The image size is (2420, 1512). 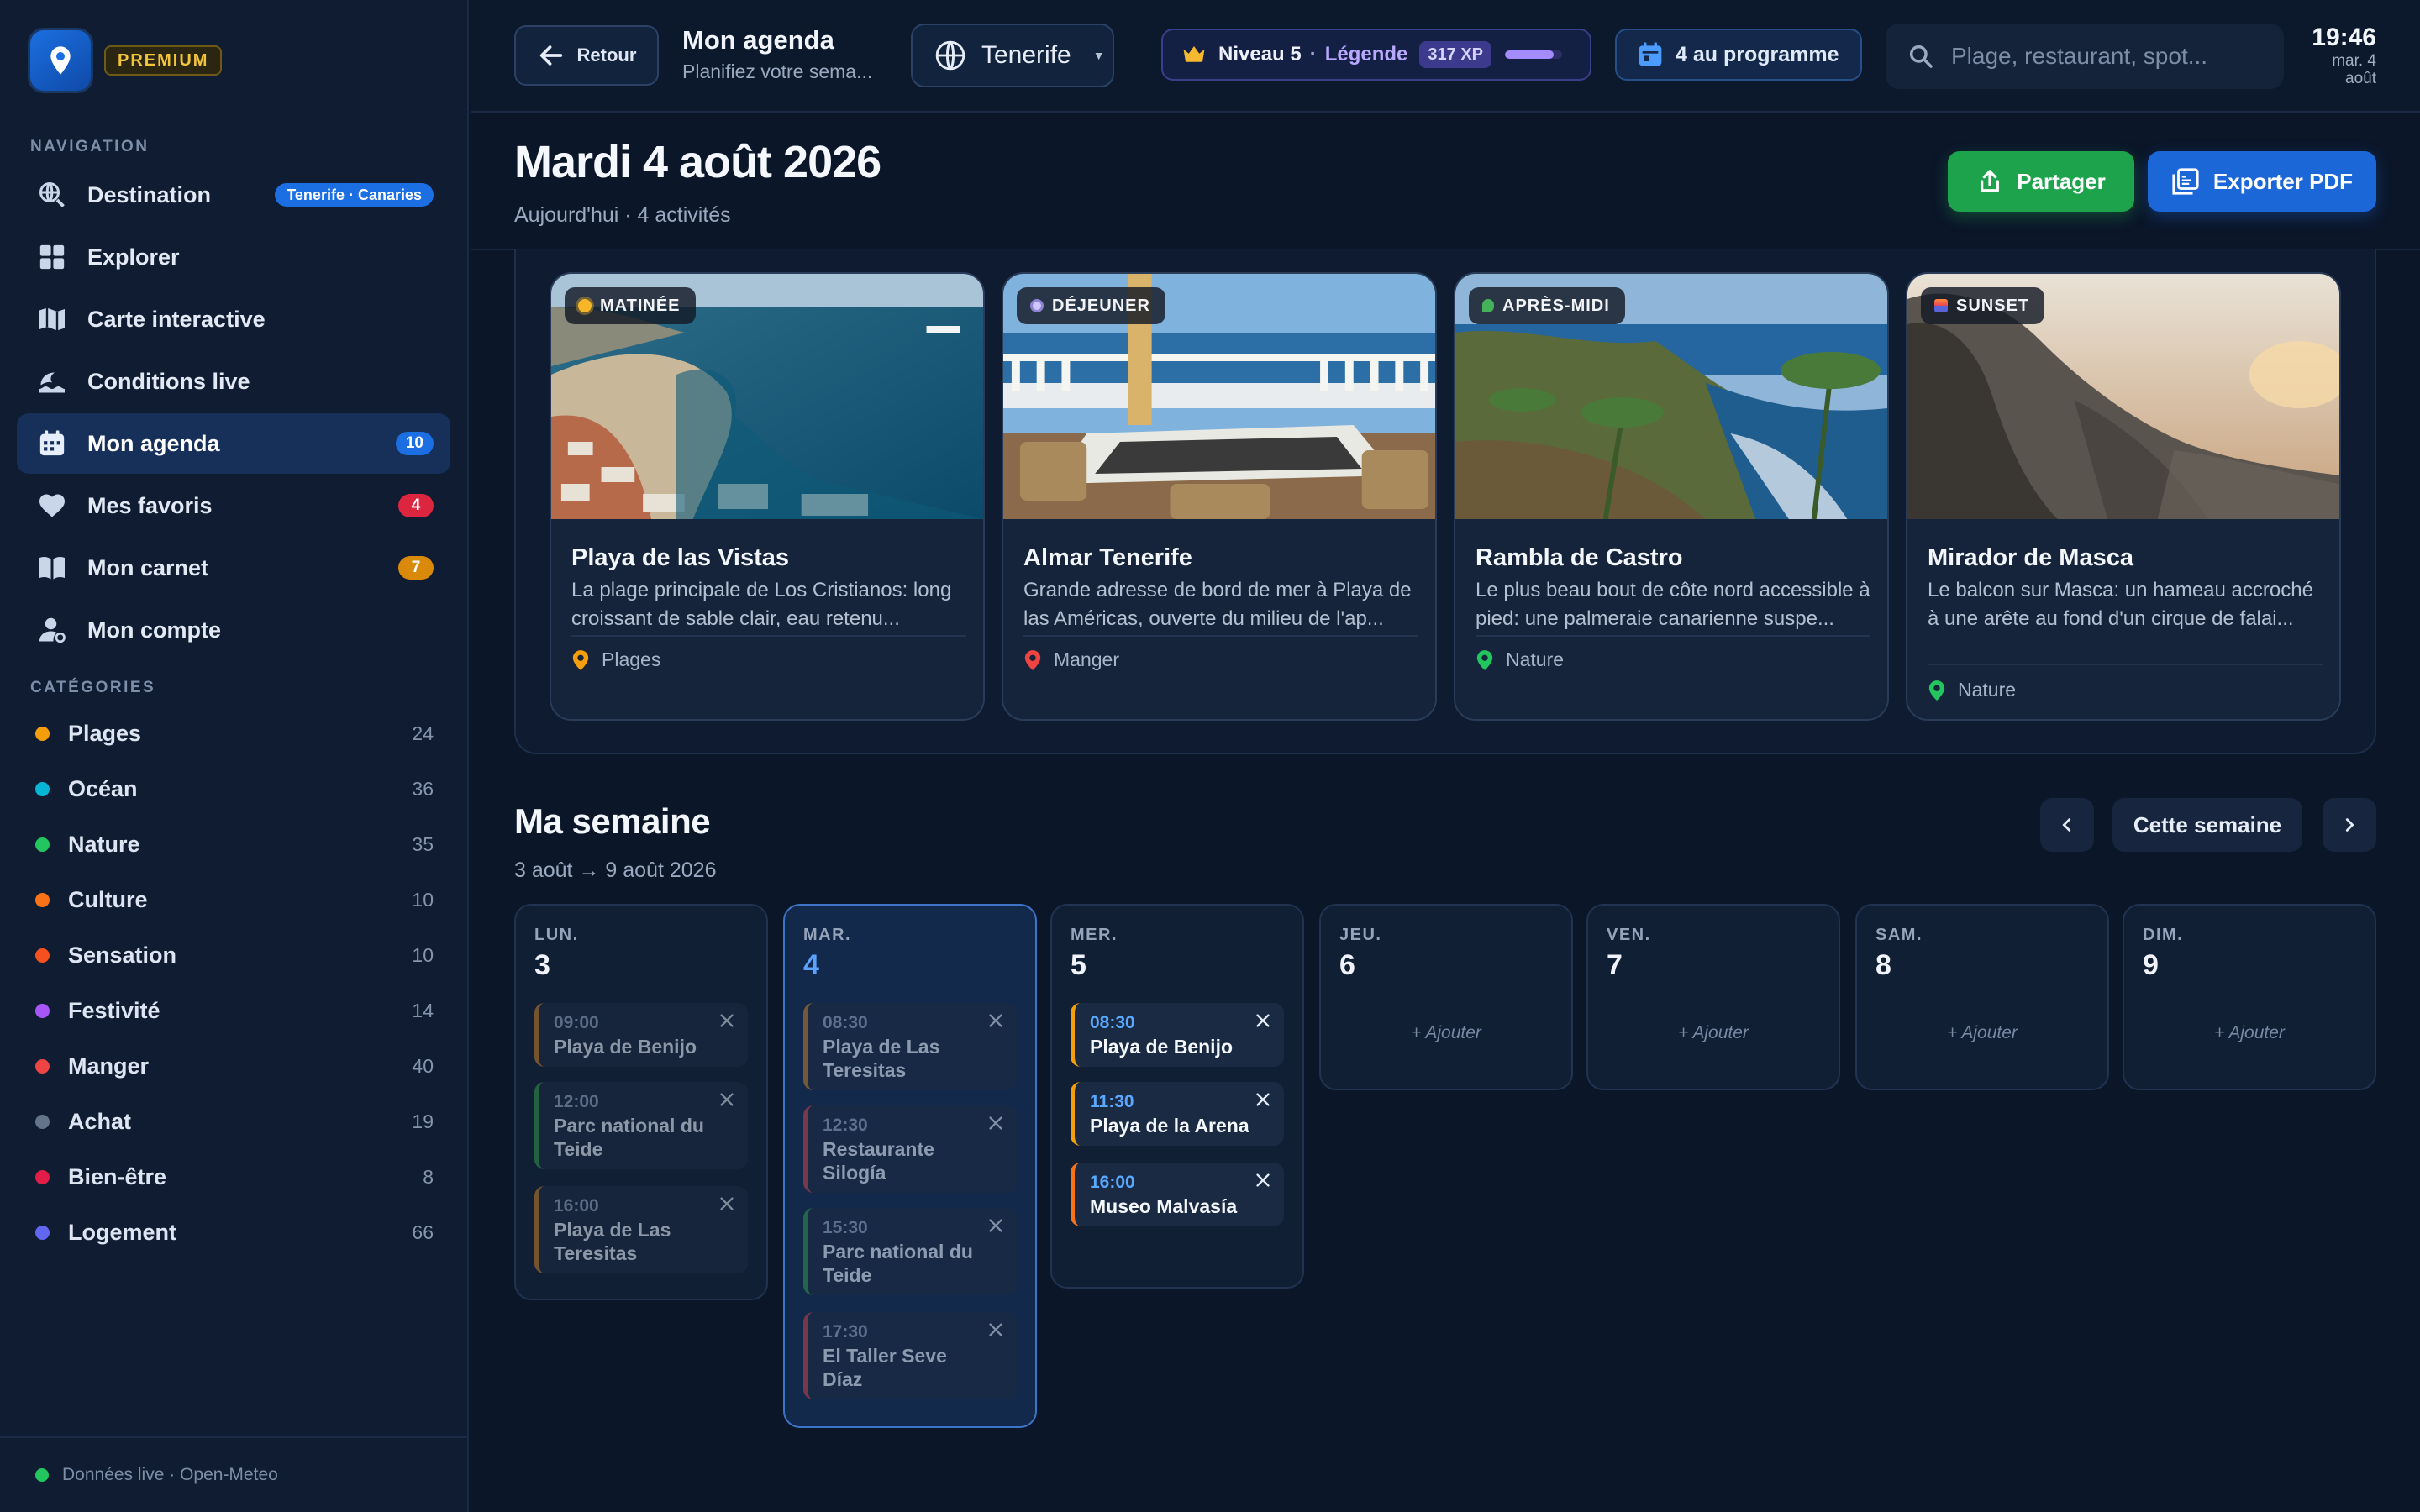 I want to click on category-label: Plages, so click(x=105, y=733).